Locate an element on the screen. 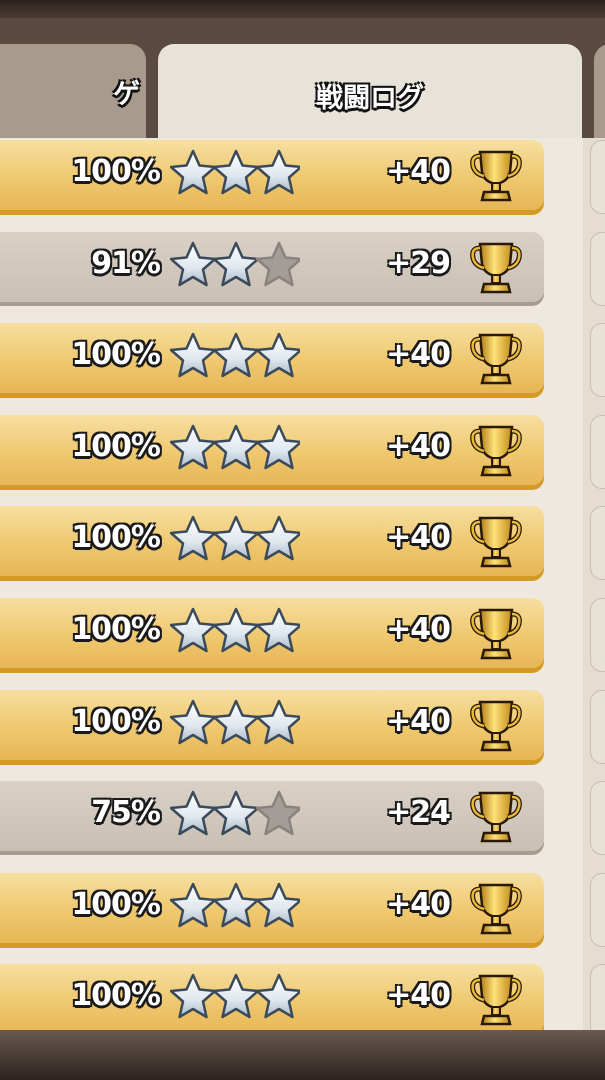  tab-battle-log-label: 戦闘ログ is located at coordinates (370, 98).